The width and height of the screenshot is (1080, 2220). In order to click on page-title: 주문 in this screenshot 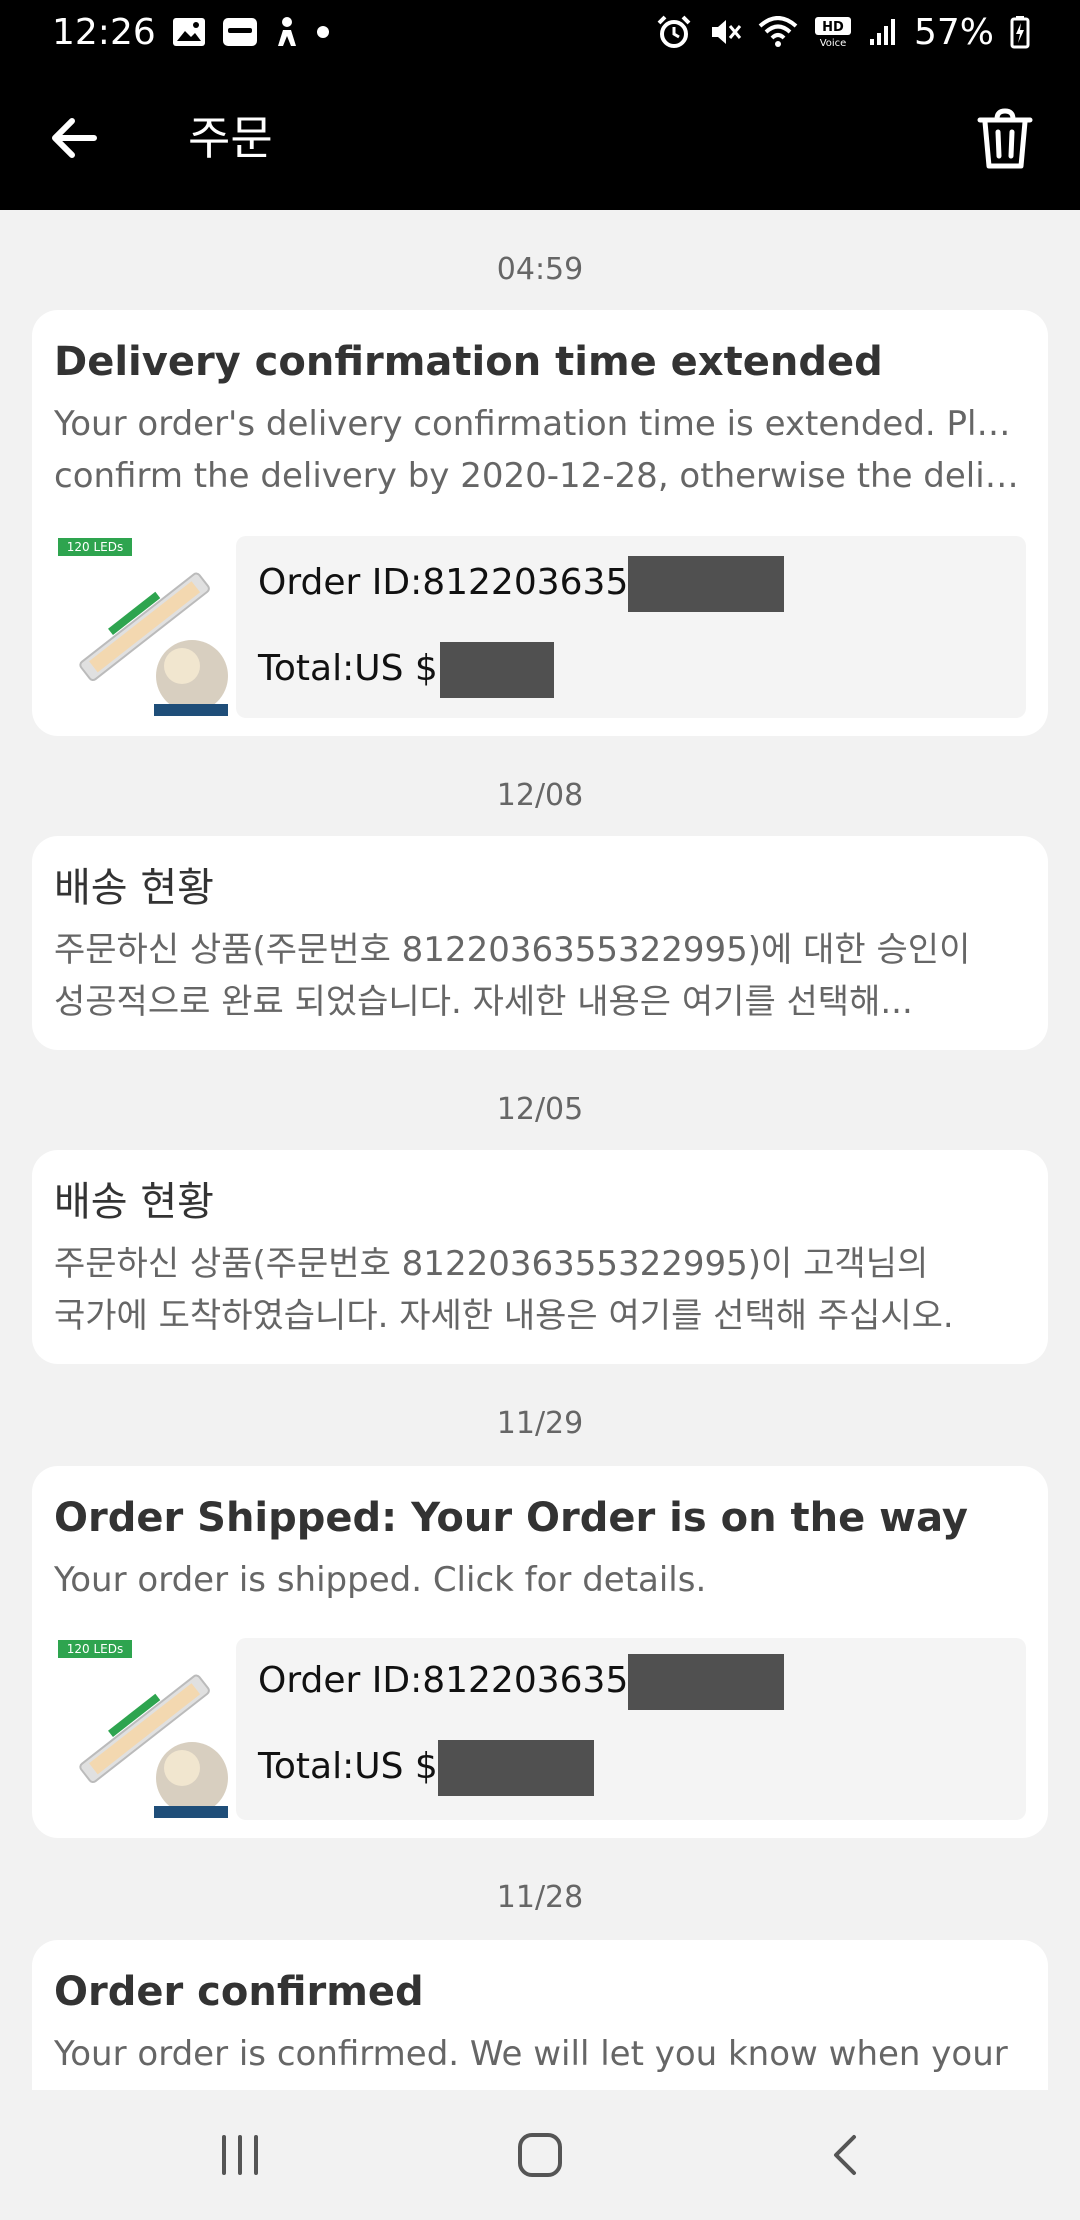, I will do `click(230, 138)`.